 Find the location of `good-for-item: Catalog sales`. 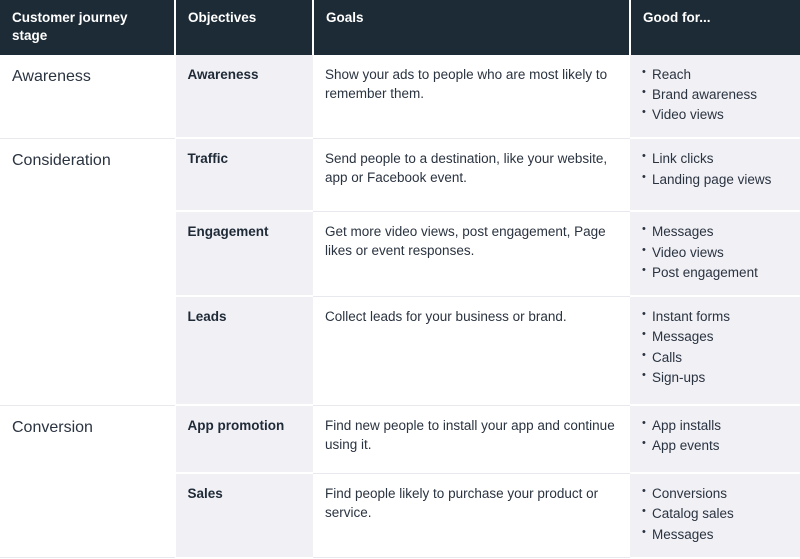

good-for-item: Catalog sales is located at coordinates (715, 513).